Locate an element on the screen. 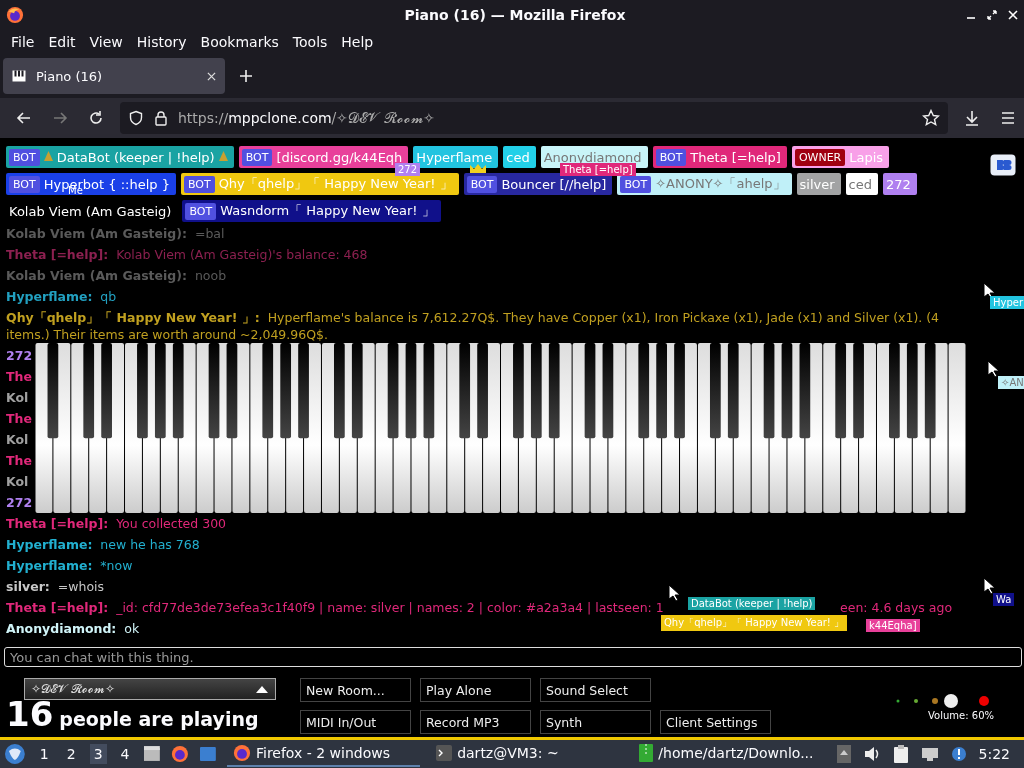 The width and height of the screenshot is (1024, 768). menu-item: File is located at coordinates (23, 42).